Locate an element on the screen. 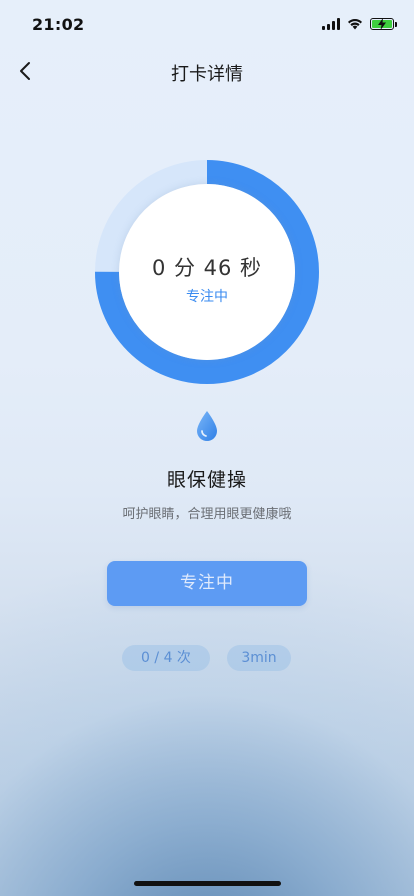 The image size is (414, 896). status-time: 21:02 is located at coordinates (58, 24).